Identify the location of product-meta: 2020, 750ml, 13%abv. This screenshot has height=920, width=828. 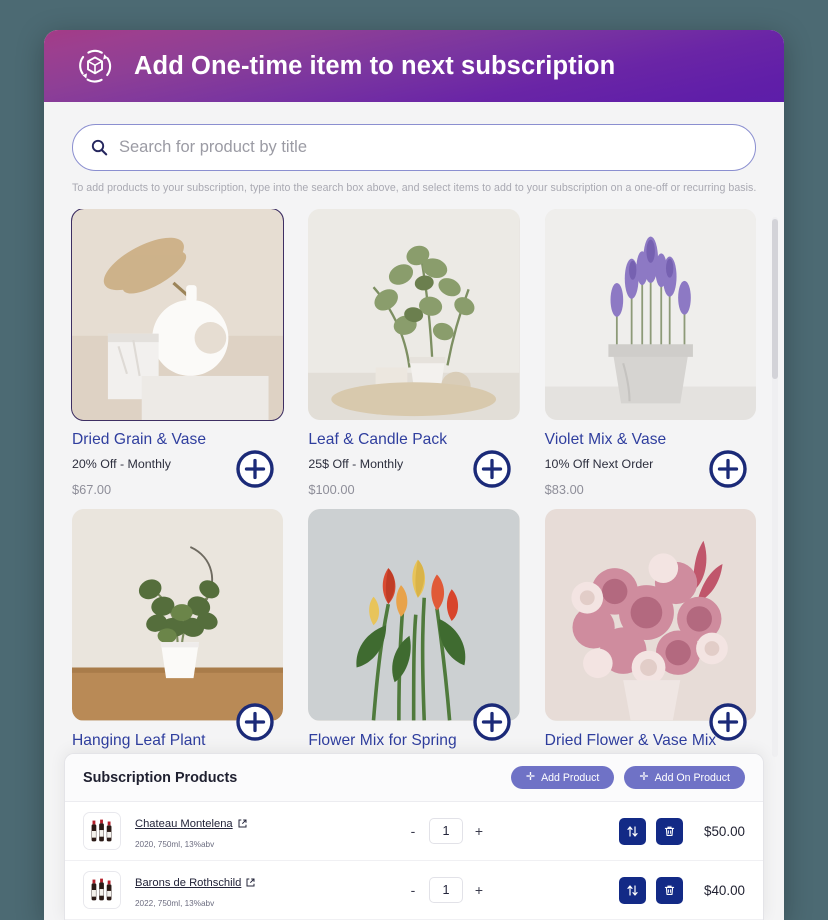
(175, 844).